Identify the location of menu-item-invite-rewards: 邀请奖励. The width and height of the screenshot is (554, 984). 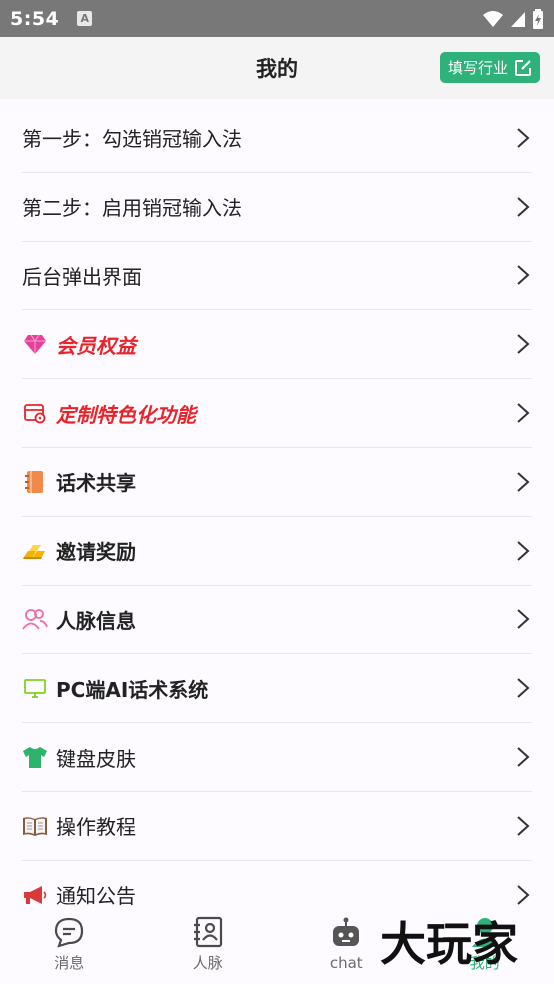
(277, 551).